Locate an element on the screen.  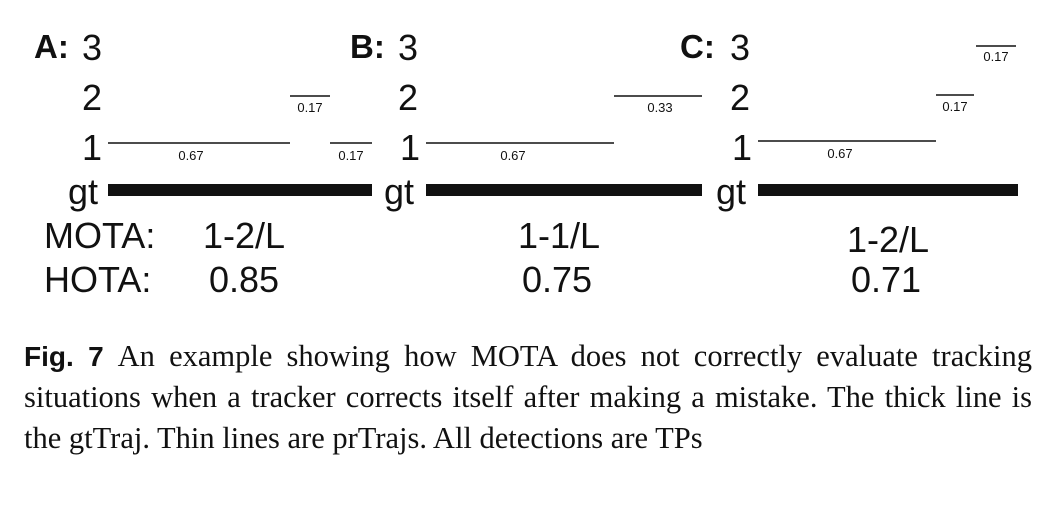
mota-label: MOTA: is located at coordinates (99, 235).